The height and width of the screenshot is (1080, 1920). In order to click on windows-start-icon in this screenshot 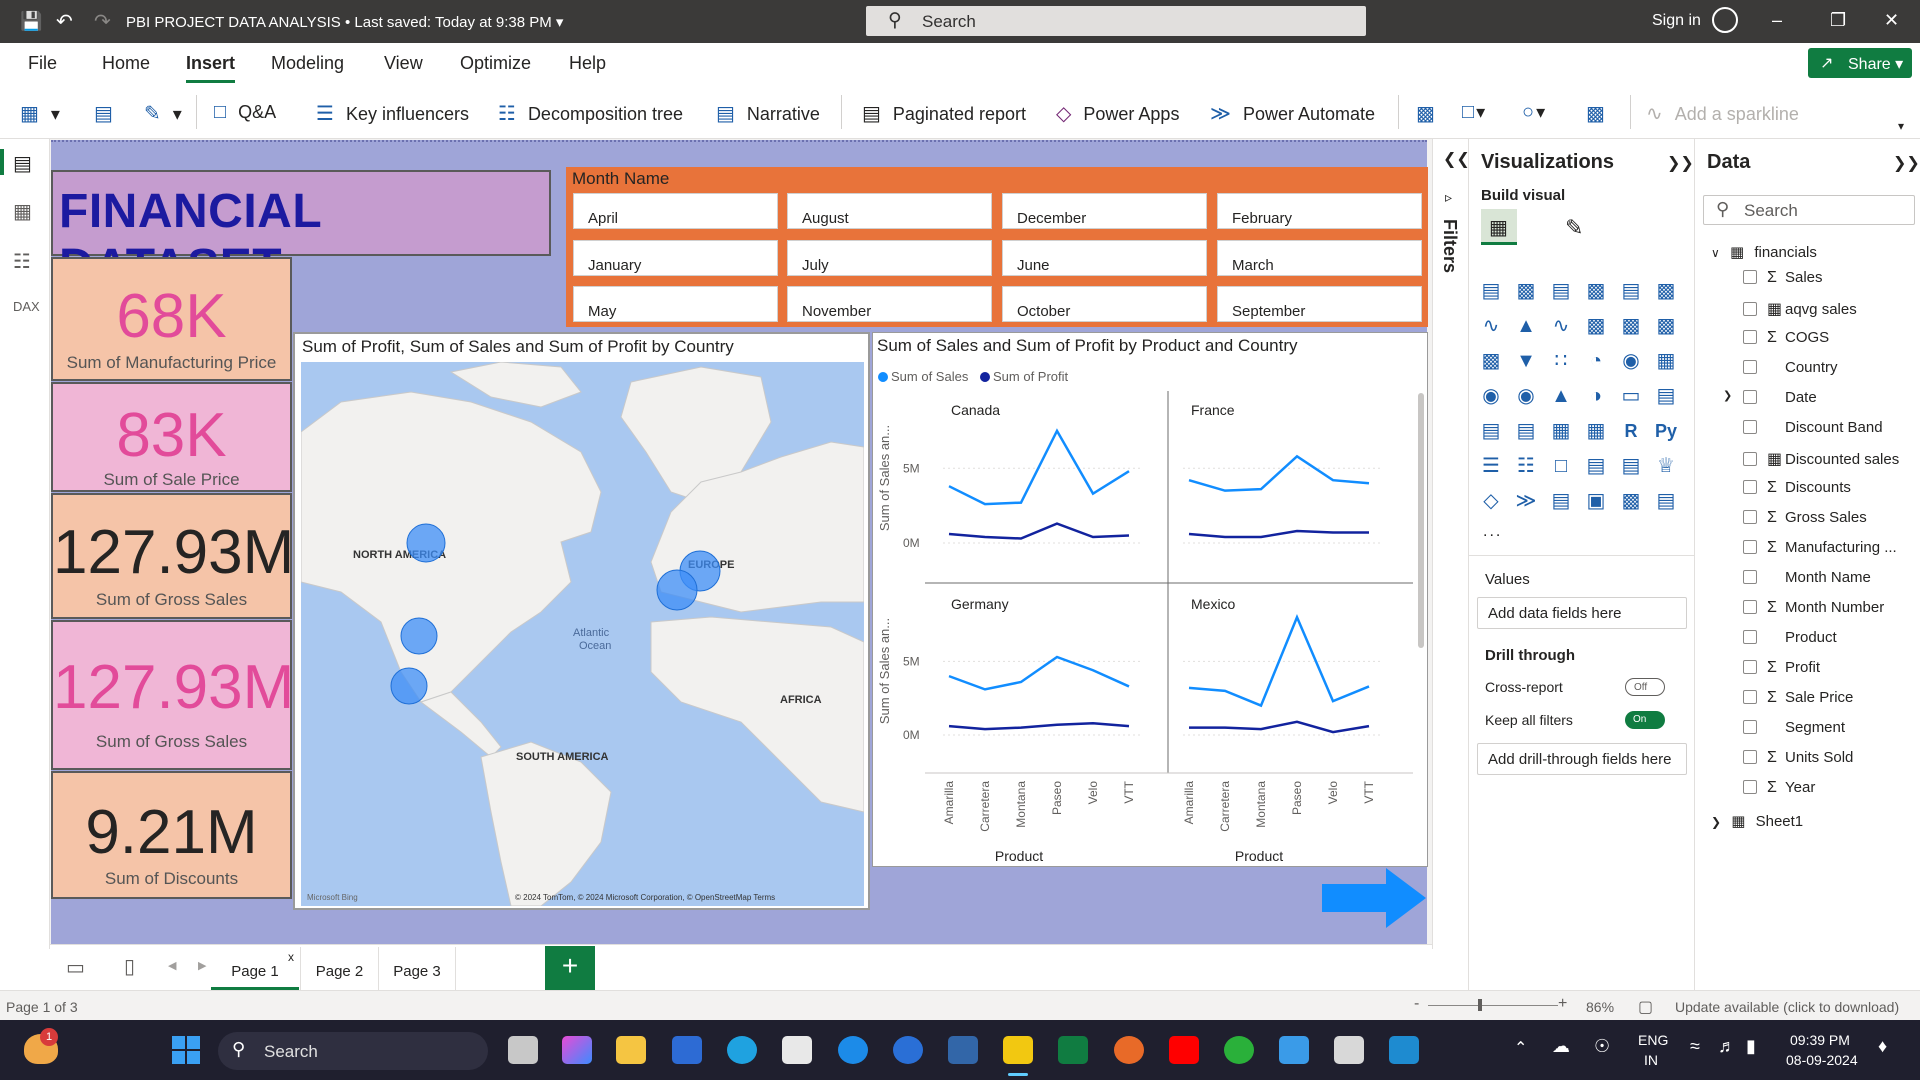, I will do `click(186, 1050)`.